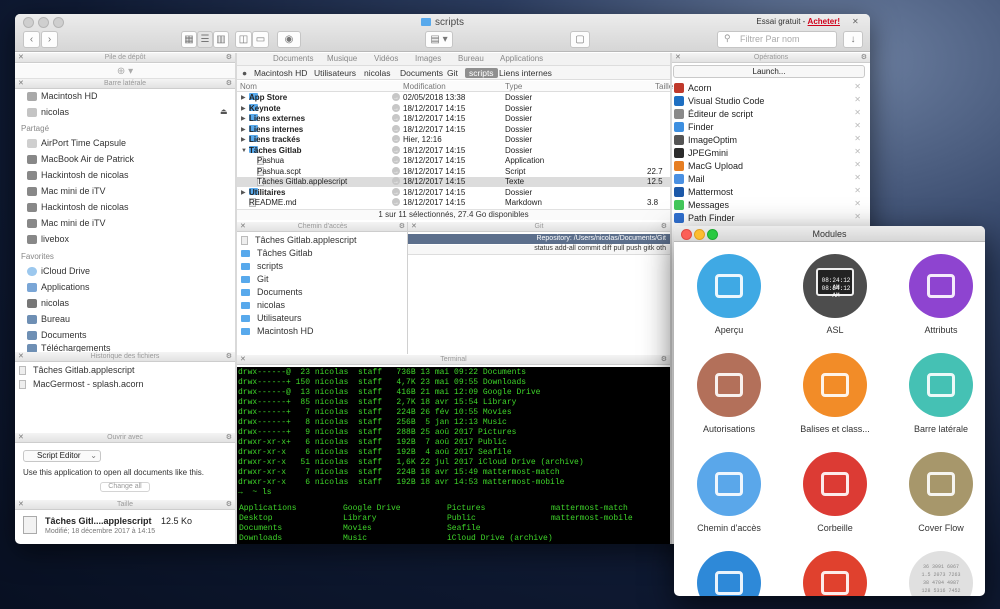 The height and width of the screenshot is (609, 1000). What do you see at coordinates (243, 39) in the screenshot?
I see `dual-pane-button: ◫` at bounding box center [243, 39].